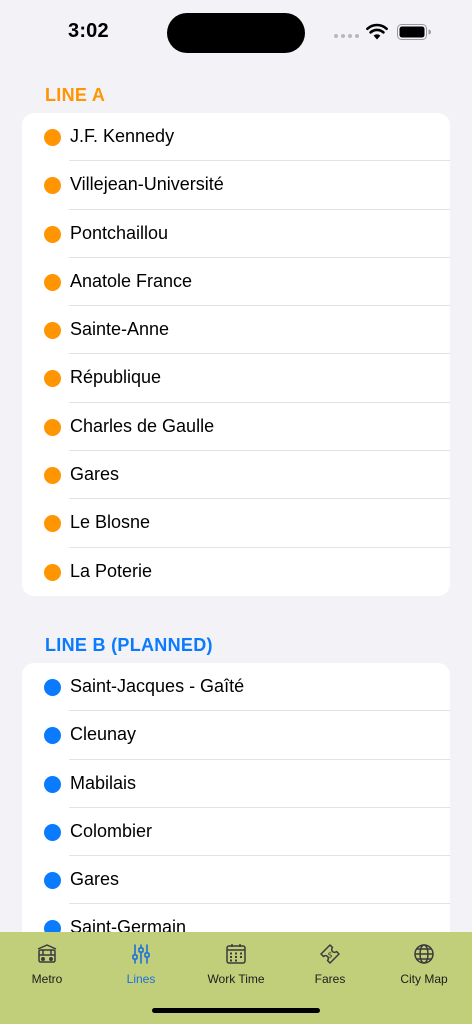  What do you see at coordinates (111, 570) in the screenshot?
I see `station-name: La Poterie` at bounding box center [111, 570].